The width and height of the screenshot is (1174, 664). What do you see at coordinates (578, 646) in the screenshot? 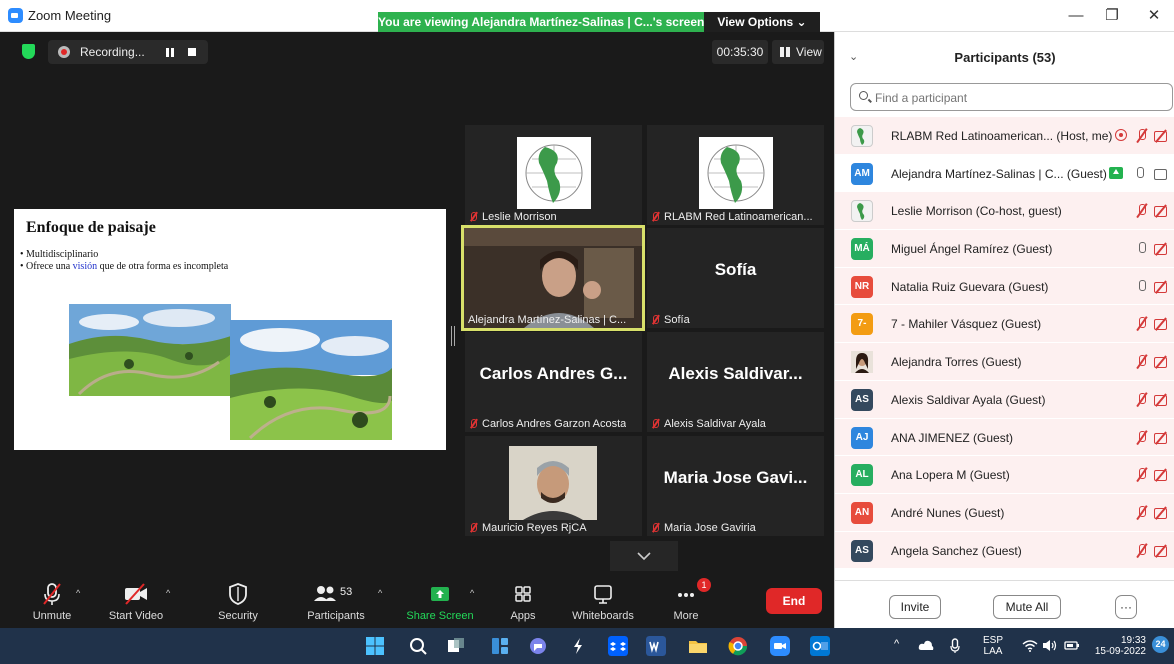
I see `winamp-icon` at bounding box center [578, 646].